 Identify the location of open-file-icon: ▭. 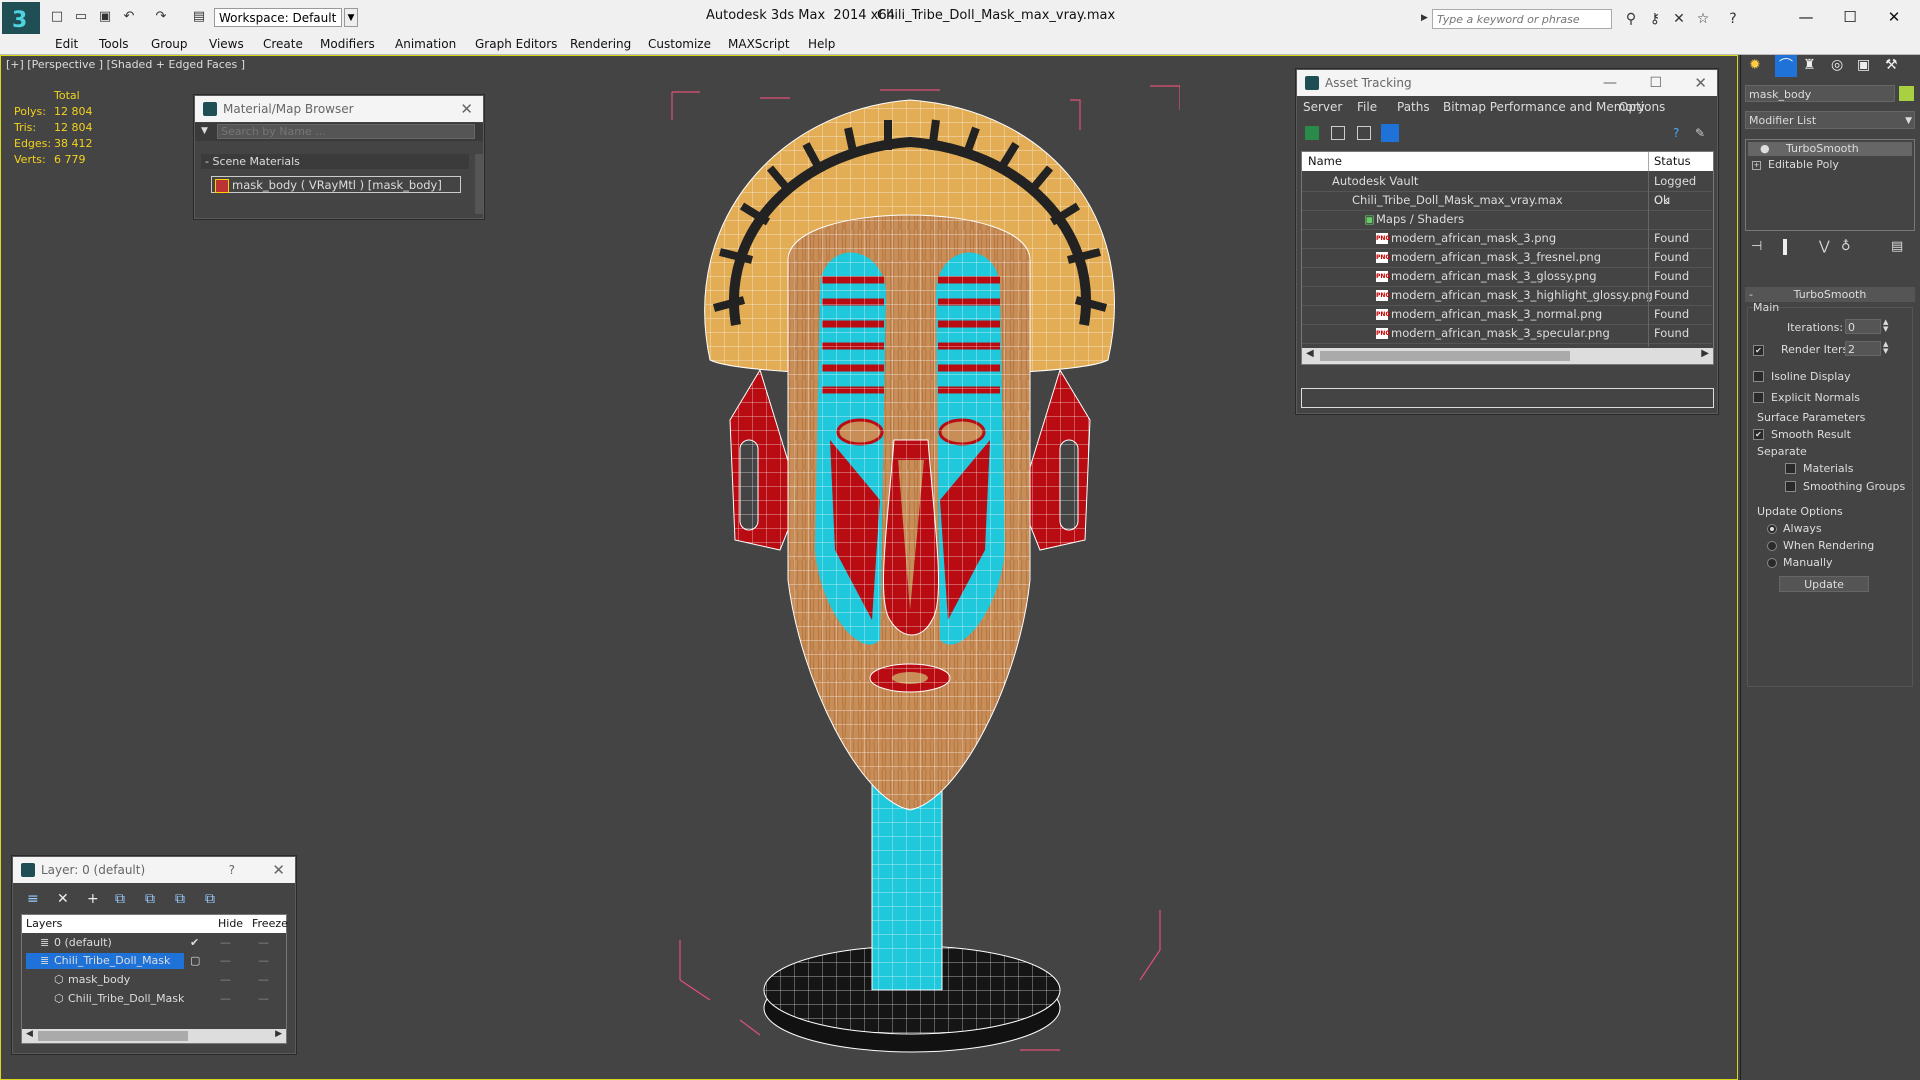
(81, 17).